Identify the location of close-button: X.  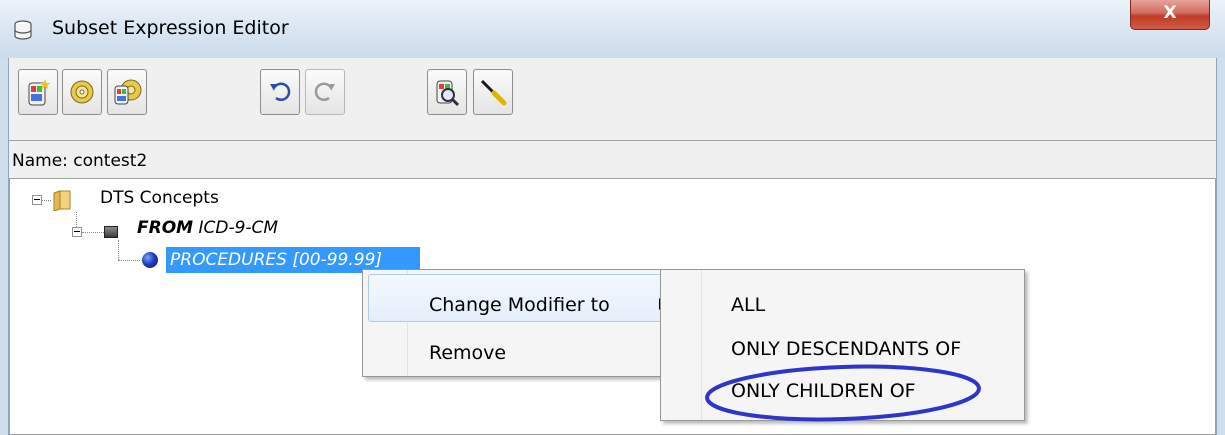
(1170, 15).